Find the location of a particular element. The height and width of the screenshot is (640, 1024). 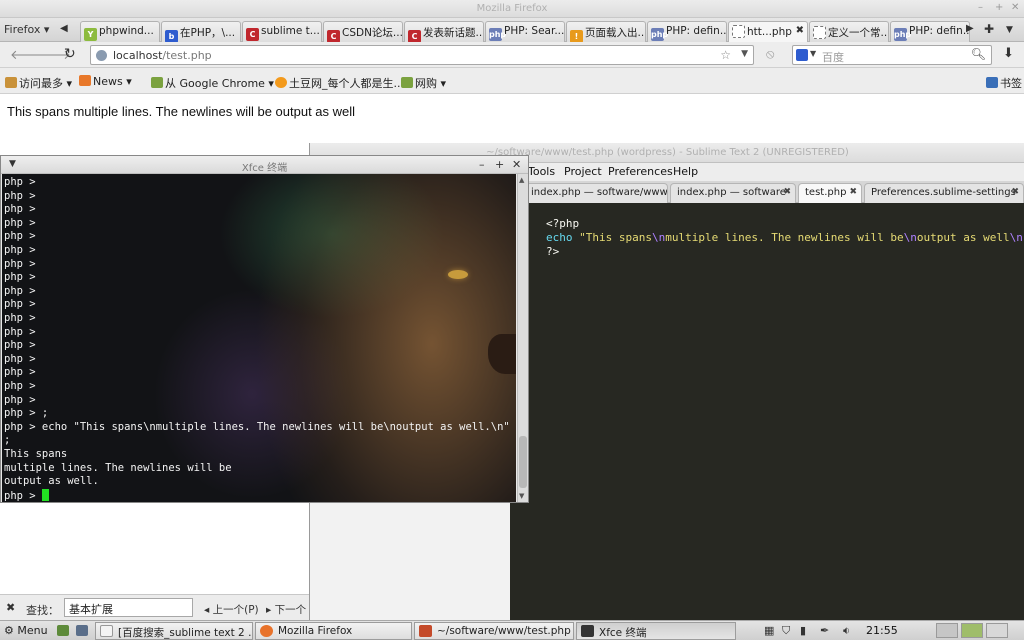

task-label: Xfce 终端 is located at coordinates (623, 633).